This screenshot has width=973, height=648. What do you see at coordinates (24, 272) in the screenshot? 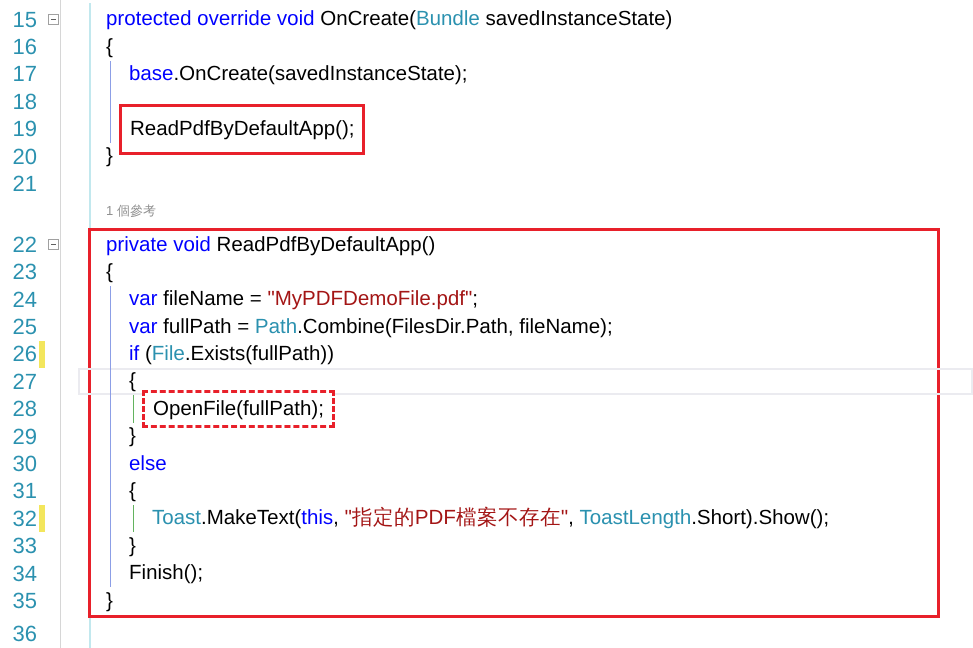
I see `line-number: 23` at bounding box center [24, 272].